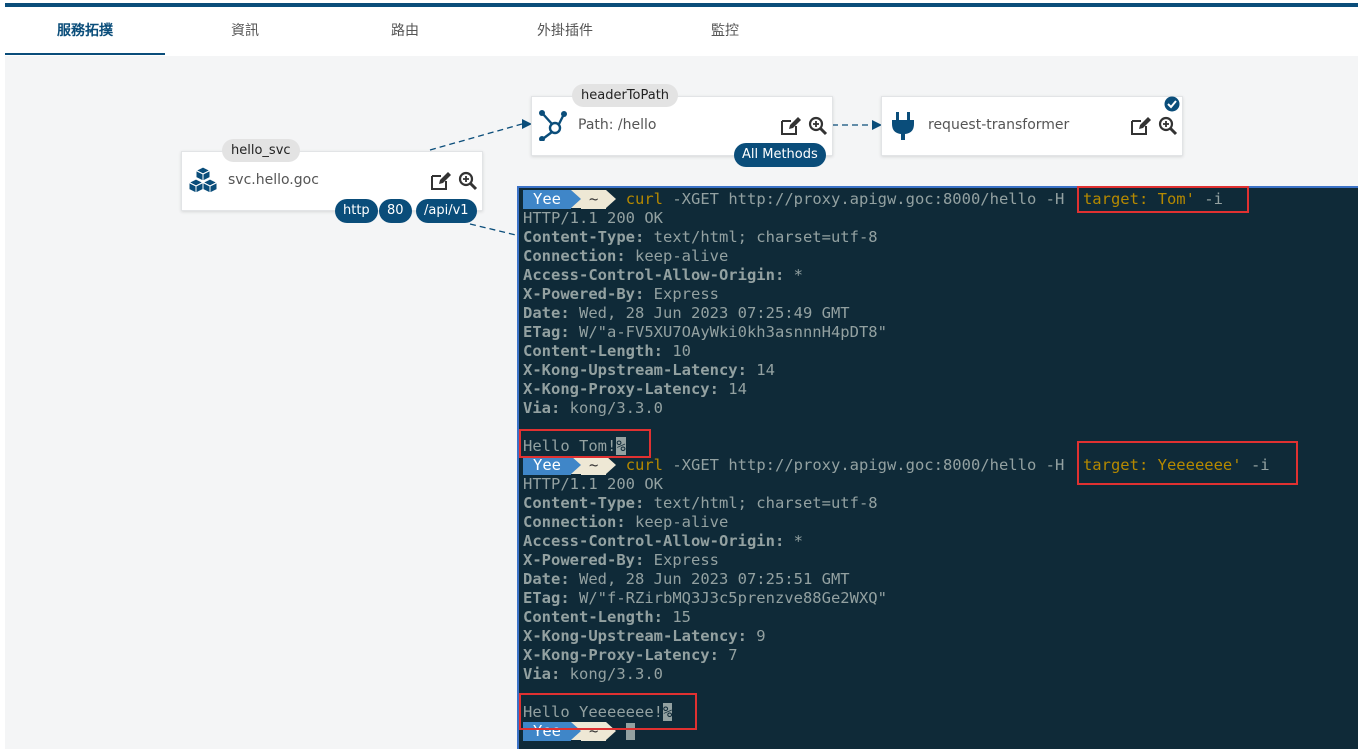  I want to click on header-key: Access-Control-Allow-Origin:, so click(654, 541).